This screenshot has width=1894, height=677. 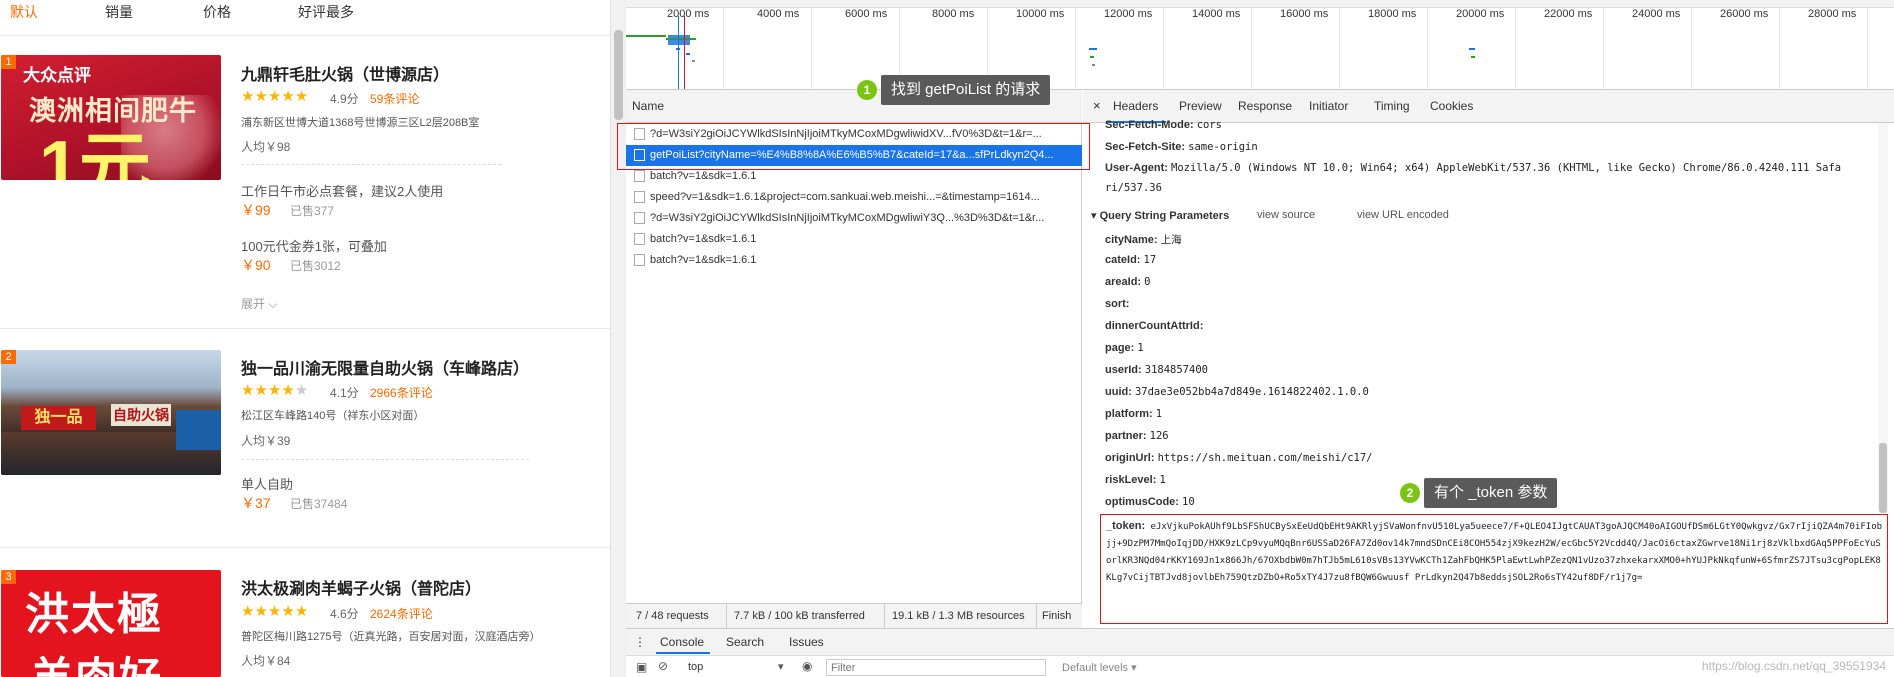 I want to click on param-line: optimusCode: 10, so click(x=1150, y=502).